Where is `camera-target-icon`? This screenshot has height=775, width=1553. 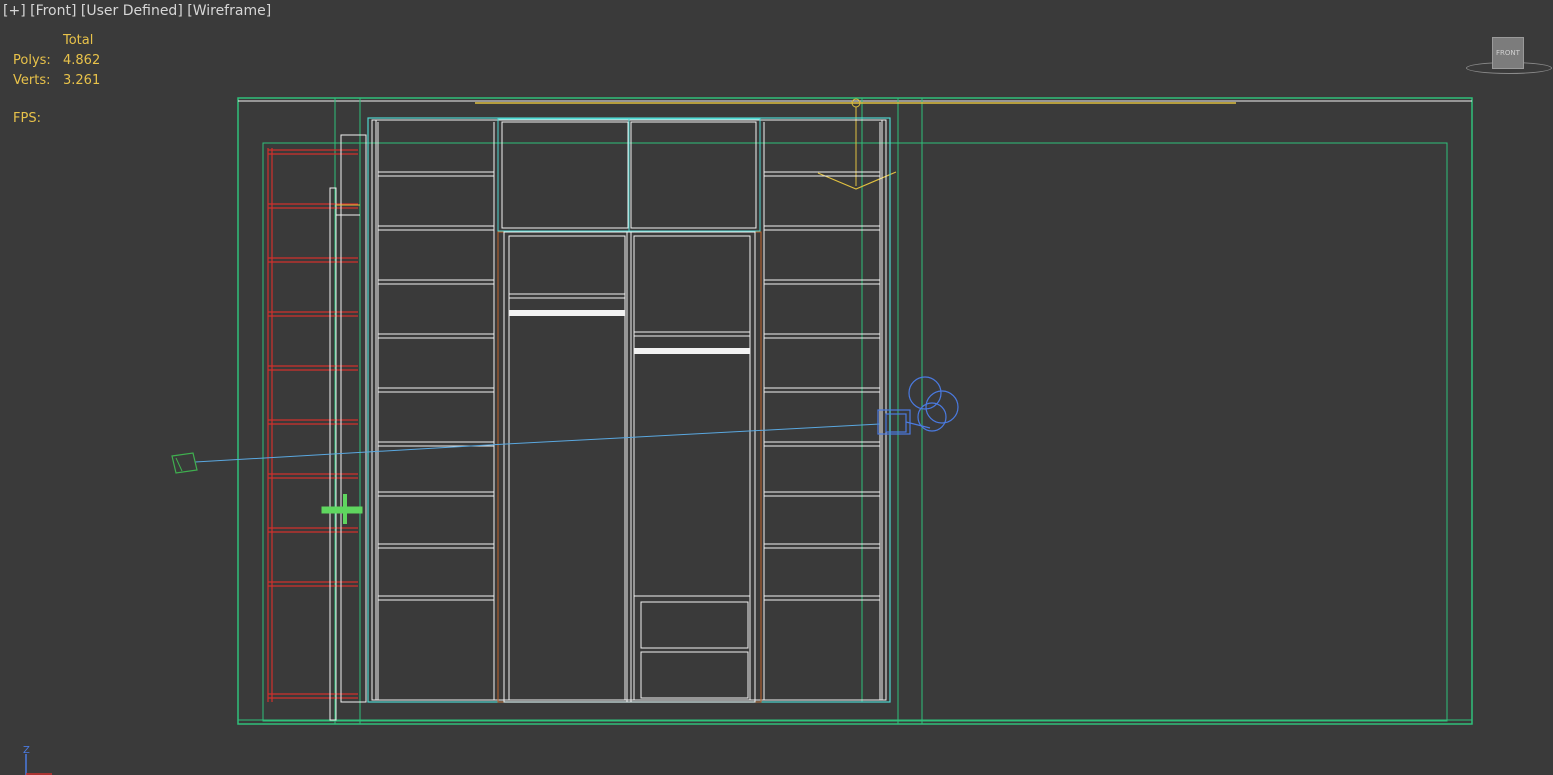 camera-target-icon is located at coordinates (184, 463).